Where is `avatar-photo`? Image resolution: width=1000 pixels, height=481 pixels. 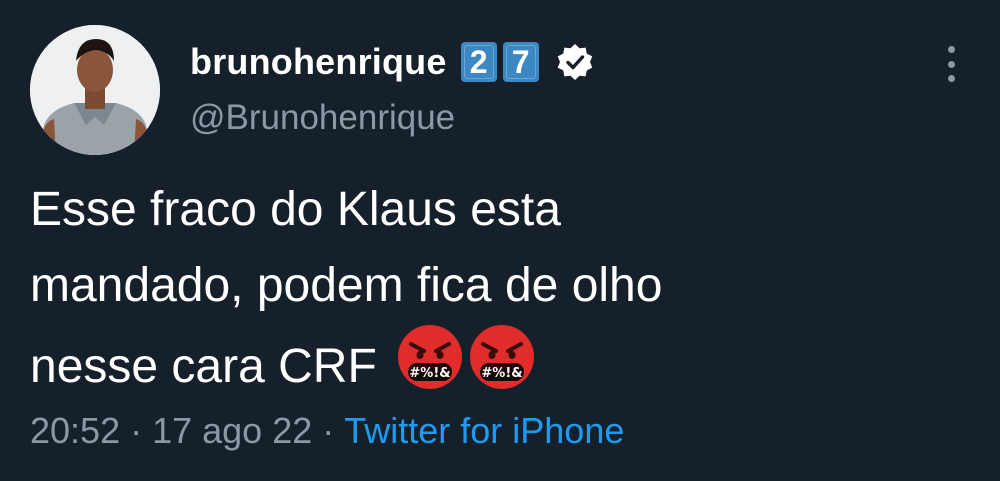
avatar-photo is located at coordinates (95, 90).